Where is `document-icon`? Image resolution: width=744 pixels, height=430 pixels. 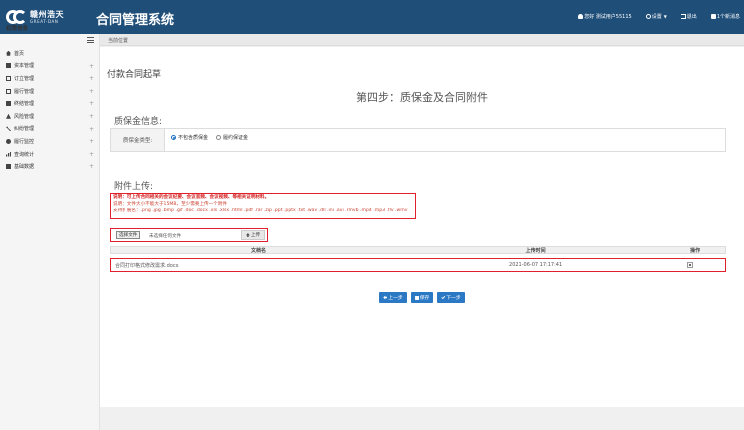
document-icon is located at coordinates (8, 66).